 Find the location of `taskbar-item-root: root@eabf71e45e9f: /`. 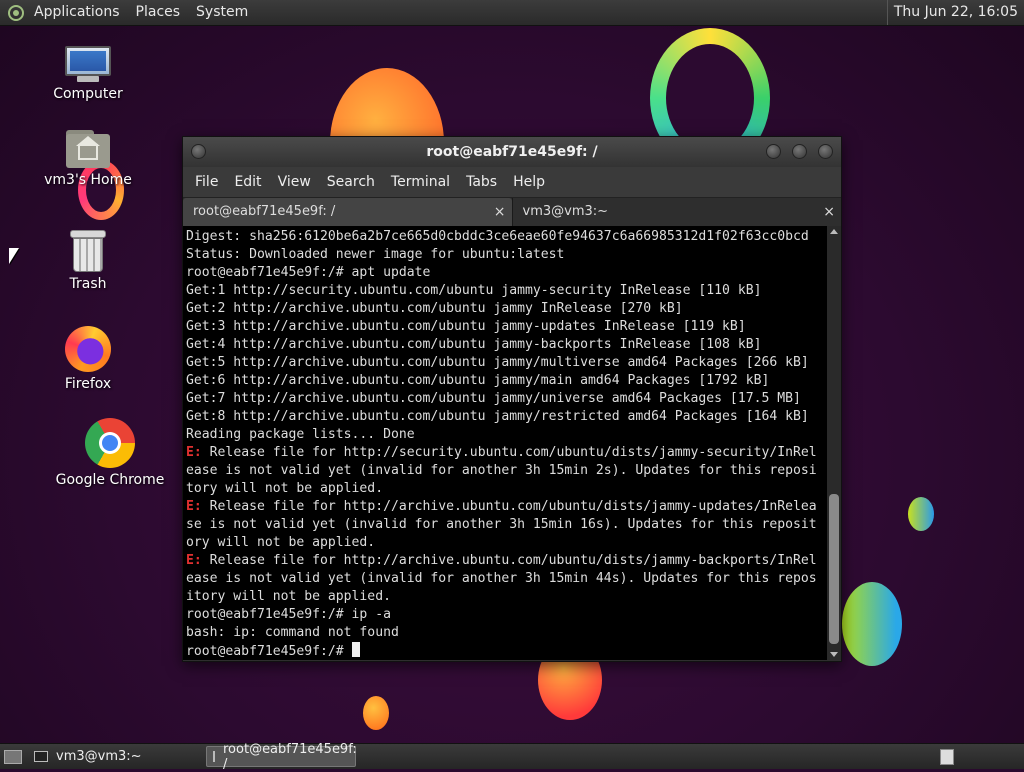

taskbar-item-root: root@eabf71e45e9f: / is located at coordinates (281, 757).